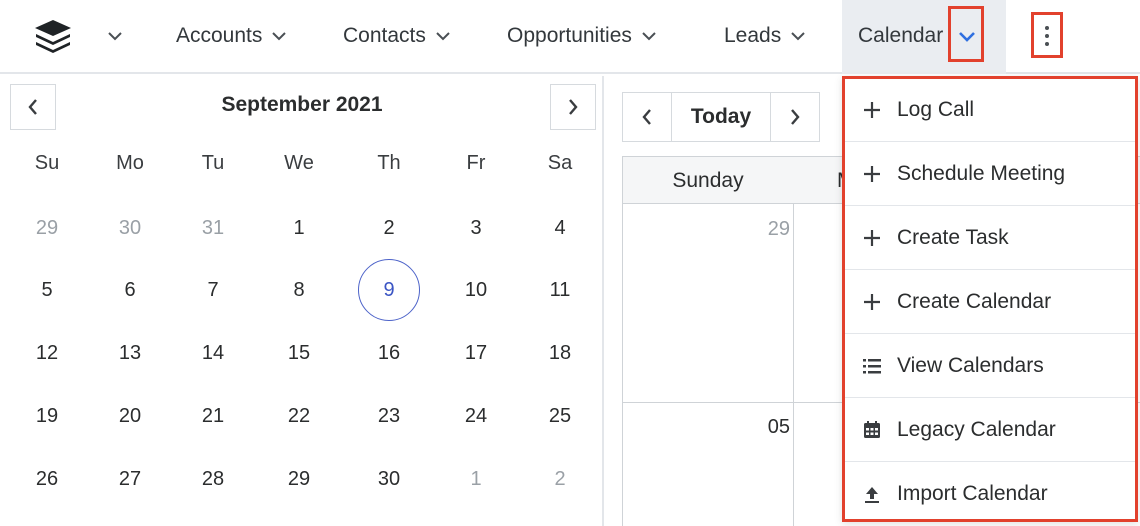 This screenshot has width=1140, height=526. What do you see at coordinates (213, 479) in the screenshot?
I see `mini-calendar-day: 28` at bounding box center [213, 479].